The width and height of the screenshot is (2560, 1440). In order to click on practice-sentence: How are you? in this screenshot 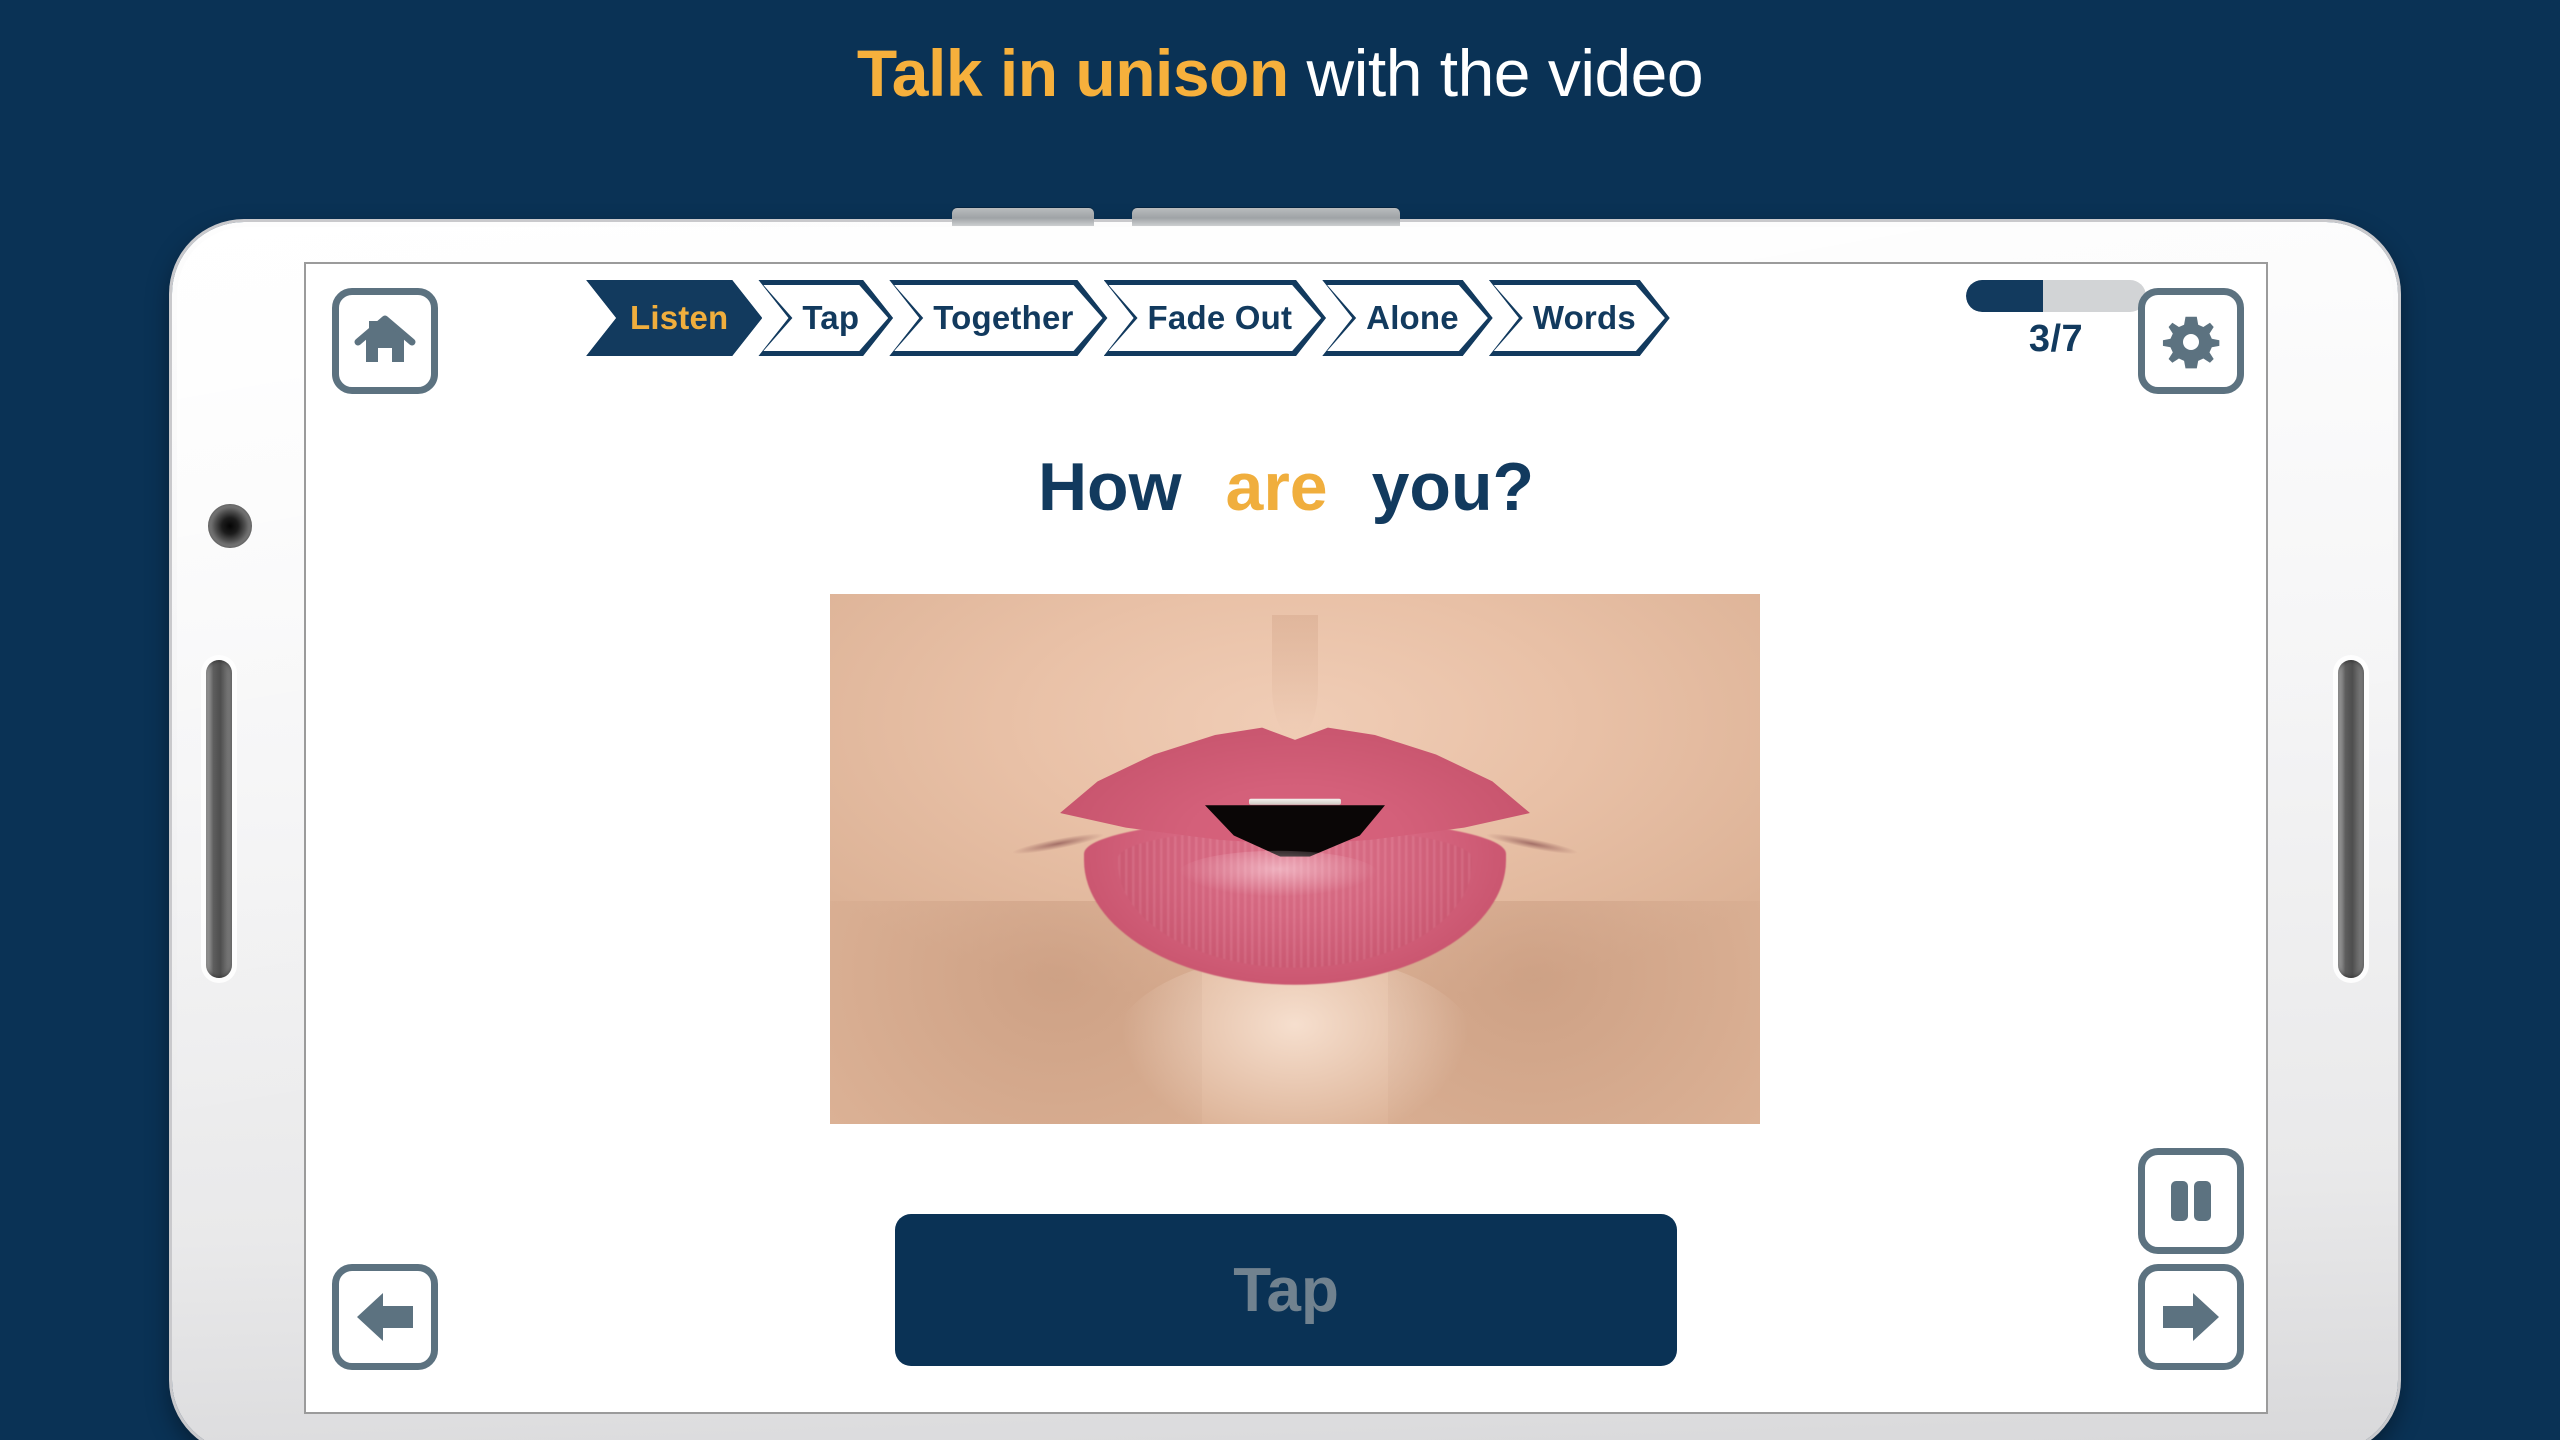, I will do `click(1286, 487)`.